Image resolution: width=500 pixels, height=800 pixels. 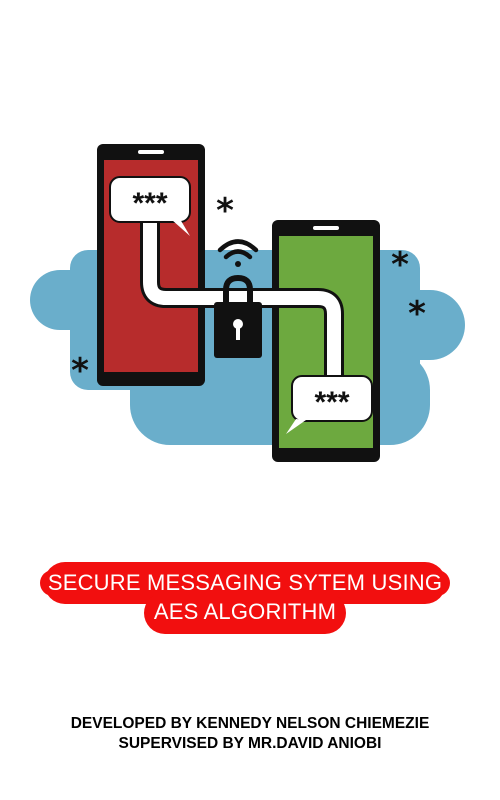 I want to click on supervisor-credit: SUPERVISED BY MR.DAVID ANIOBI, so click(x=250, y=743).